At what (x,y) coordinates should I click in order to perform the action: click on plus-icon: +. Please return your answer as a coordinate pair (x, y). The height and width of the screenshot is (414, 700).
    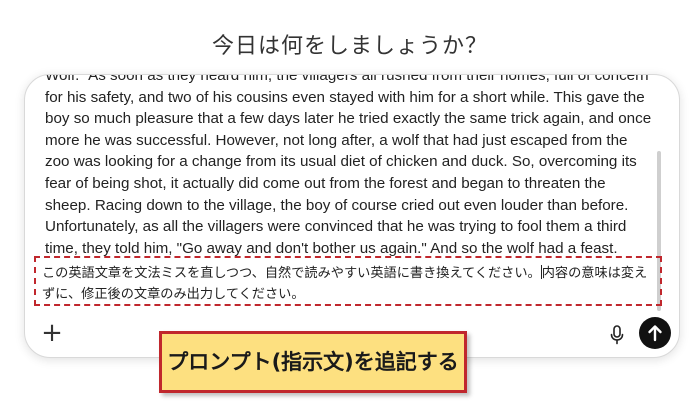
    Looking at the image, I should click on (52, 333).